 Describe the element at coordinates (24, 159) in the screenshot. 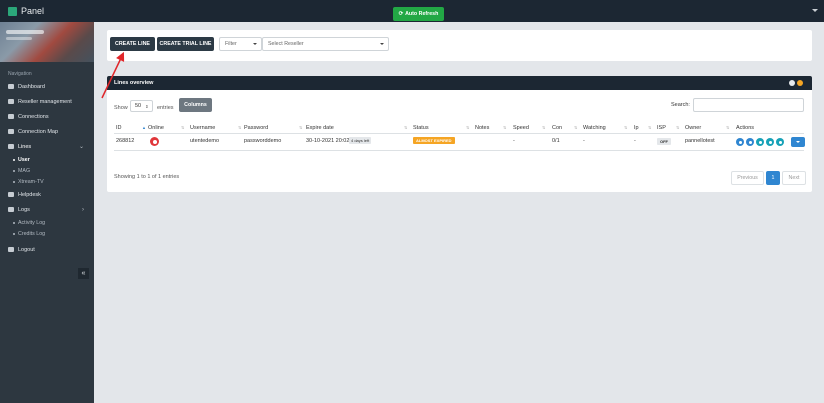

I see `sidebar-subitem-label: User` at that location.